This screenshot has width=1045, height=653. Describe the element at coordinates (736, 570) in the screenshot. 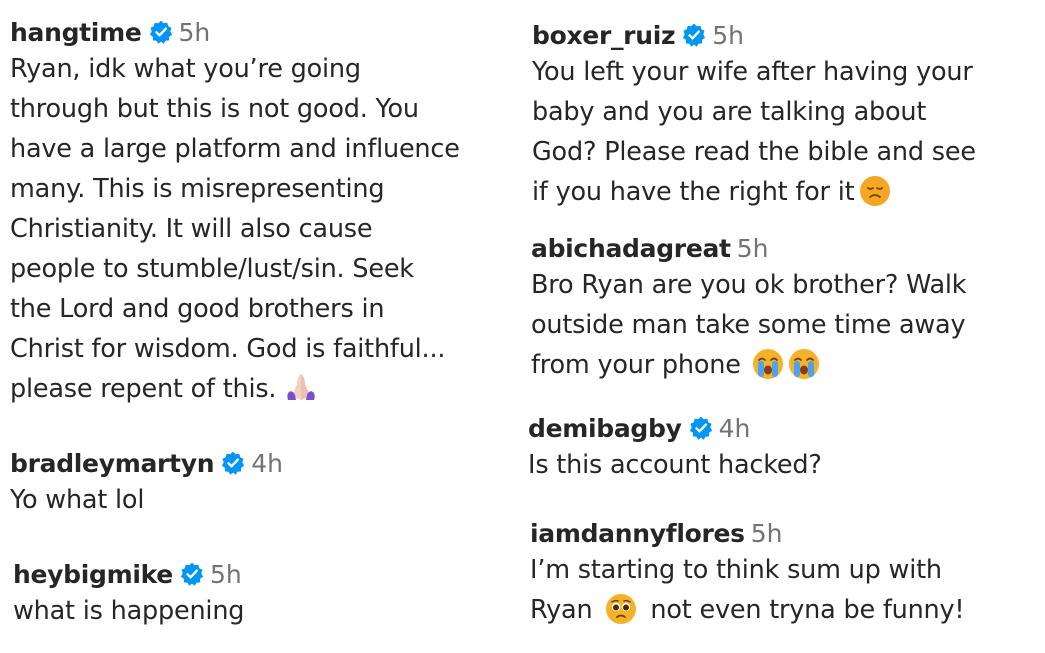

I see `comment-line: I’m starting to think sum up with` at that location.